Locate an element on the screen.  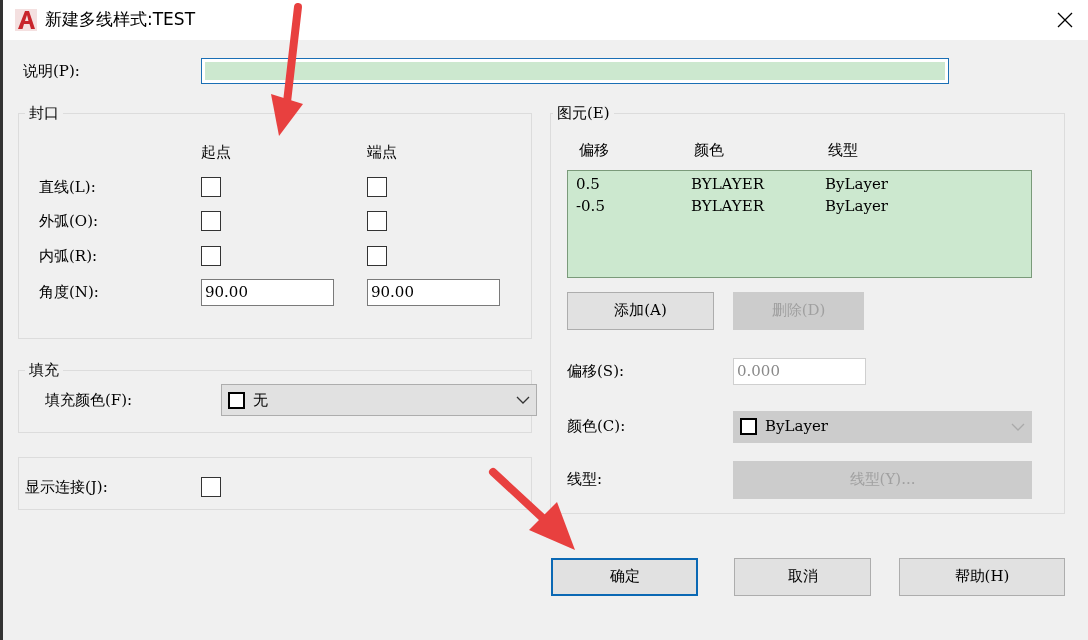
column-header: 偏移 is located at coordinates (594, 150).